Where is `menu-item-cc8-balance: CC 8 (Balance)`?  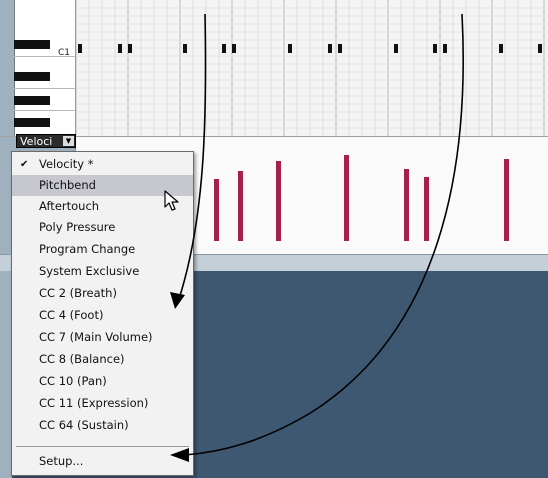
menu-item-cc8-balance: CC 8 (Balance) is located at coordinates (102, 359).